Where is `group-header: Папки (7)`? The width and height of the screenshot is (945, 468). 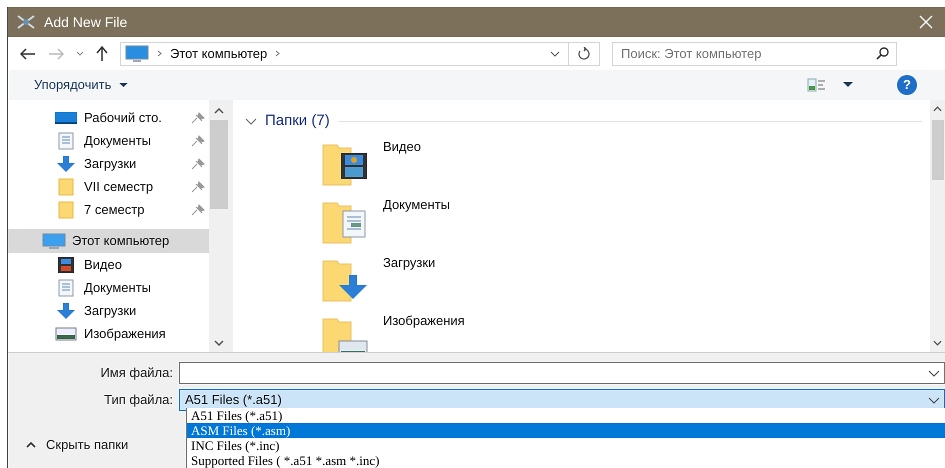 group-header: Папки (7) is located at coordinates (297, 121).